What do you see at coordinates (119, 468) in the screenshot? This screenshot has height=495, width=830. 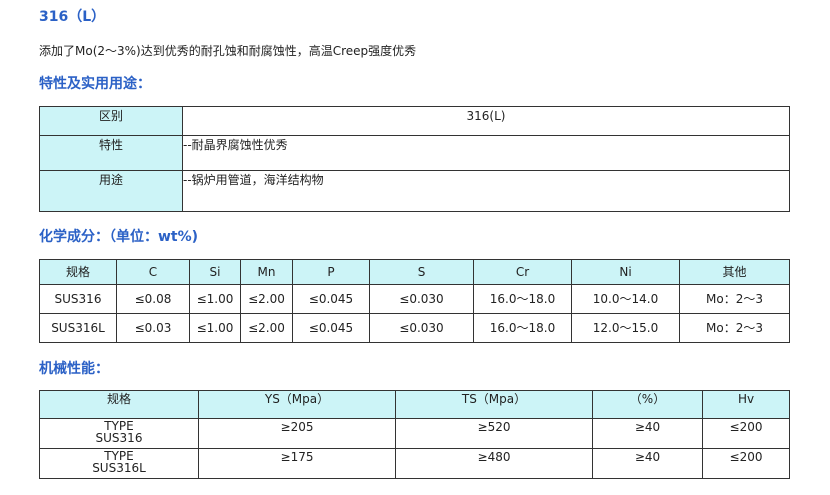 I see `type-line: SUS316L` at bounding box center [119, 468].